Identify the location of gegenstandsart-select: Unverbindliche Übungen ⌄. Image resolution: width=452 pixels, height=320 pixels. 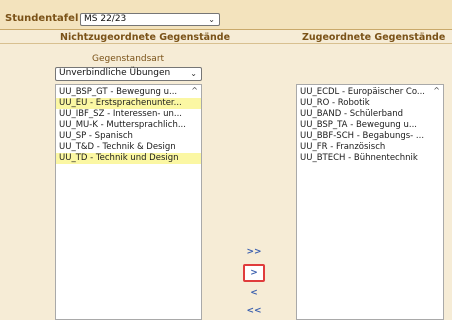
(128, 74).